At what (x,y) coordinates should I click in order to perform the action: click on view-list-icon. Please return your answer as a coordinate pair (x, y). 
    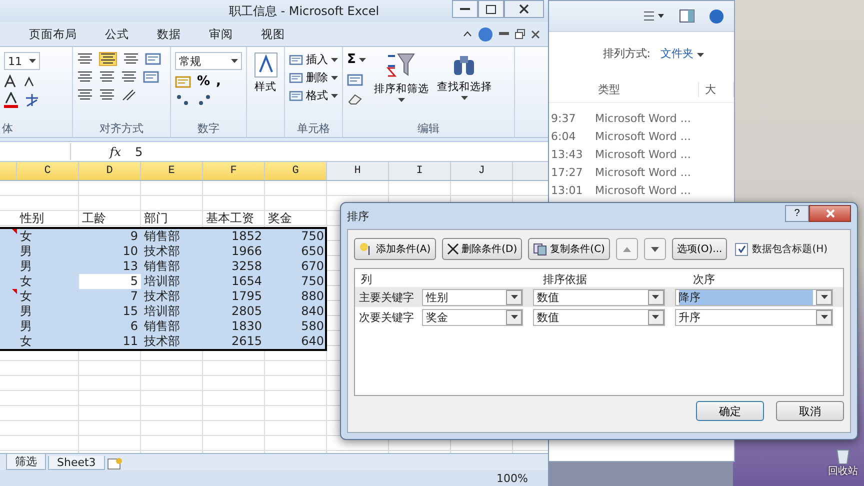
    Looking at the image, I should click on (654, 16).